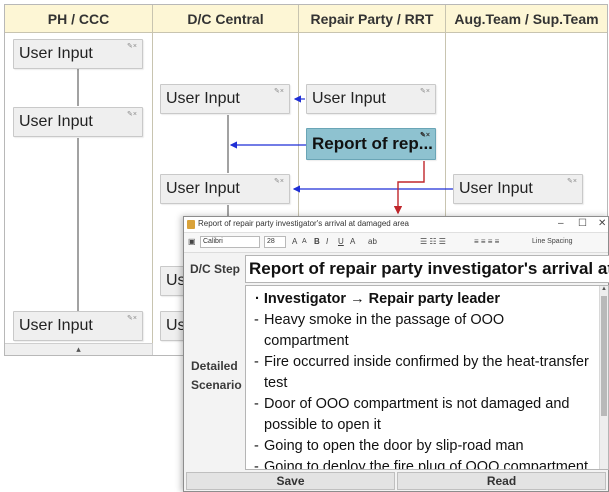  Describe the element at coordinates (372, 242) in the screenshot. I see `highlight-button: ab` at that location.